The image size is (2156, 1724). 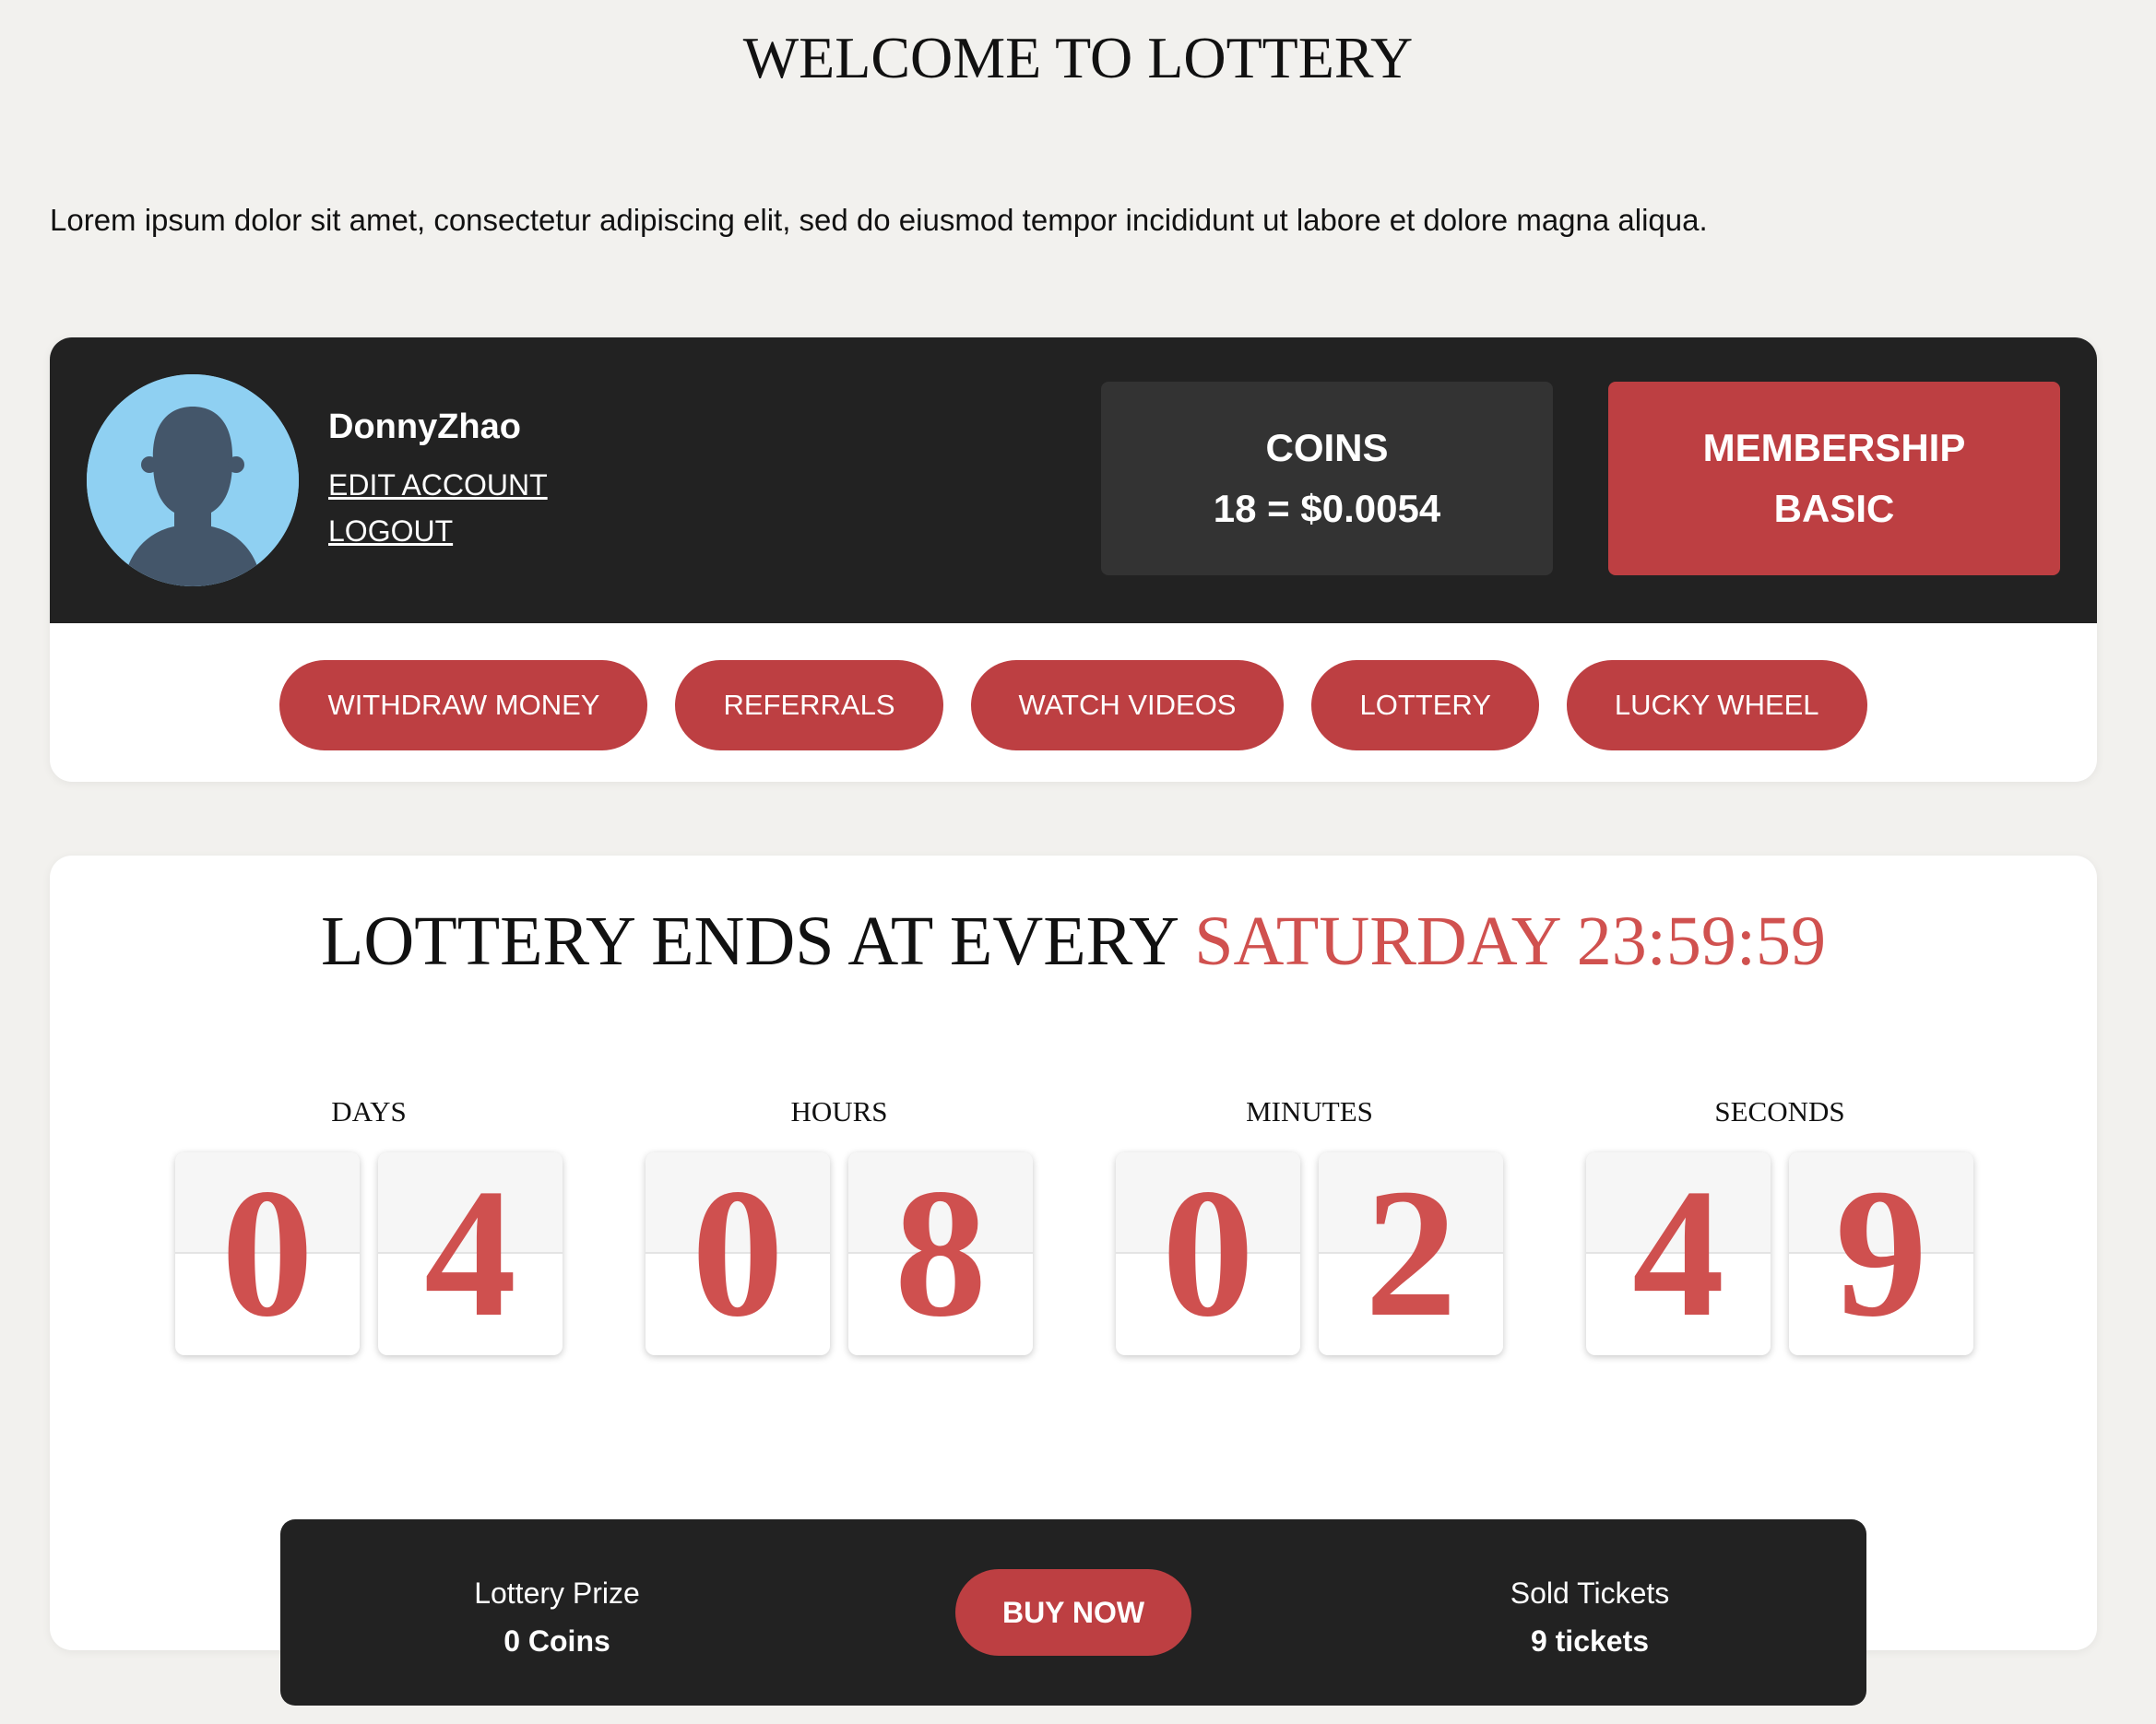 What do you see at coordinates (556, 1641) in the screenshot?
I see `prize-value: 0 Coins` at bounding box center [556, 1641].